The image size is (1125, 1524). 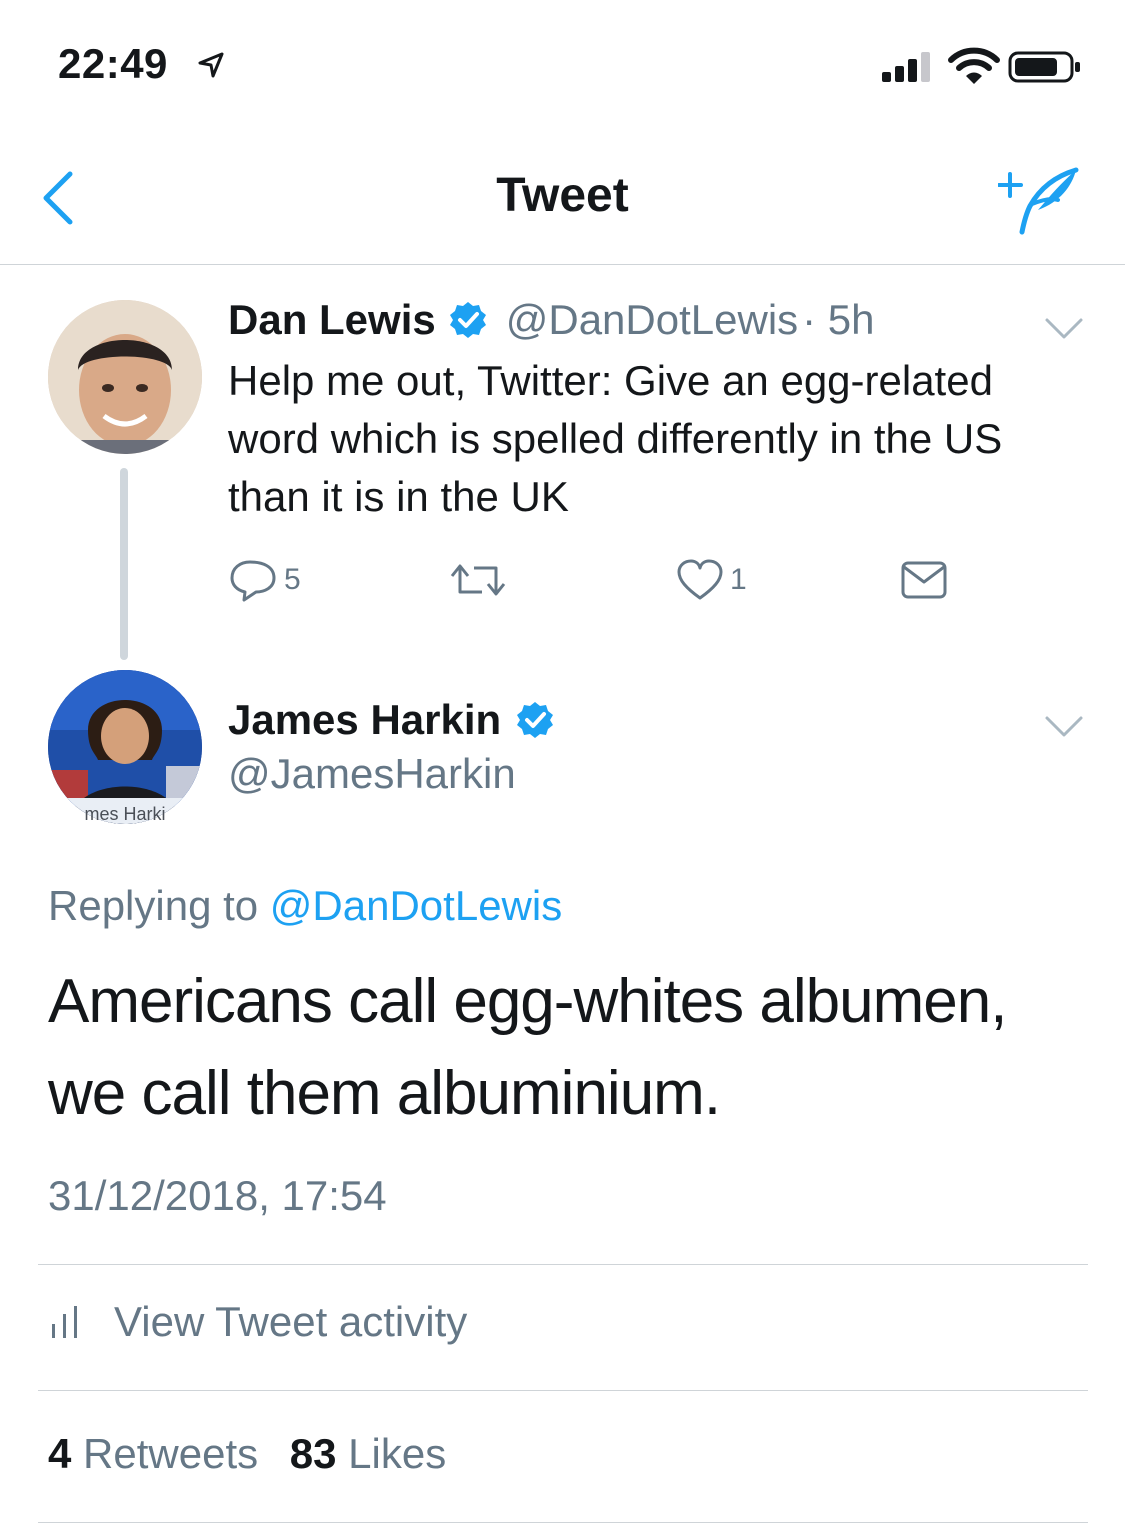 I want to click on thread-line, so click(x=124, y=564).